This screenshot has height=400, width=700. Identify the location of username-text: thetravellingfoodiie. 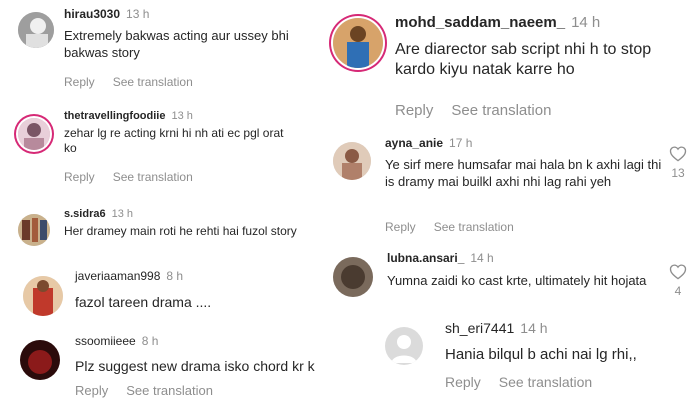
(114, 116).